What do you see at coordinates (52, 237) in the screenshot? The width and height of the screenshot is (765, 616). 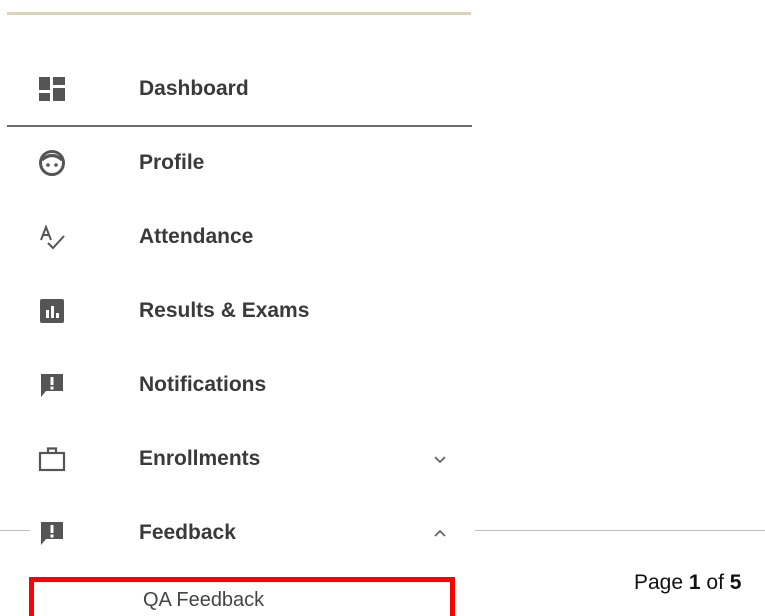 I see `spellcheck-icon` at bounding box center [52, 237].